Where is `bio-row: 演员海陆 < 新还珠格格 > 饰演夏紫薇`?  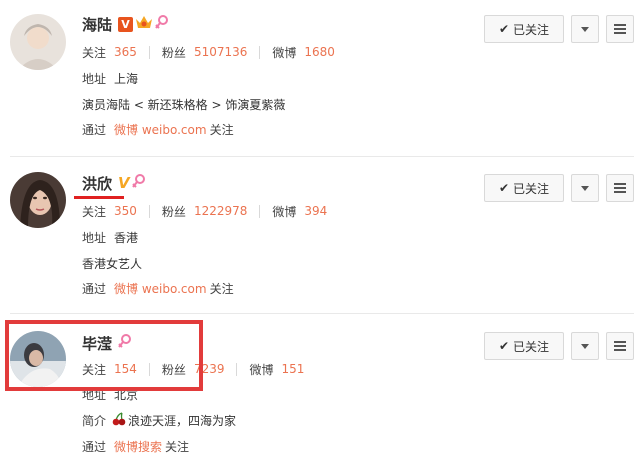
bio-row: 演员海陆 < 新还珠格格 > 饰演夏紫薇 is located at coordinates (183, 104).